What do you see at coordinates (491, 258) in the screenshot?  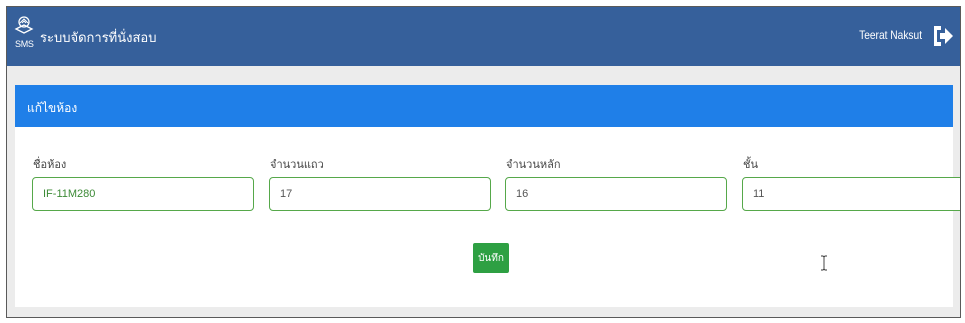 I see `save-button: บันทึก` at bounding box center [491, 258].